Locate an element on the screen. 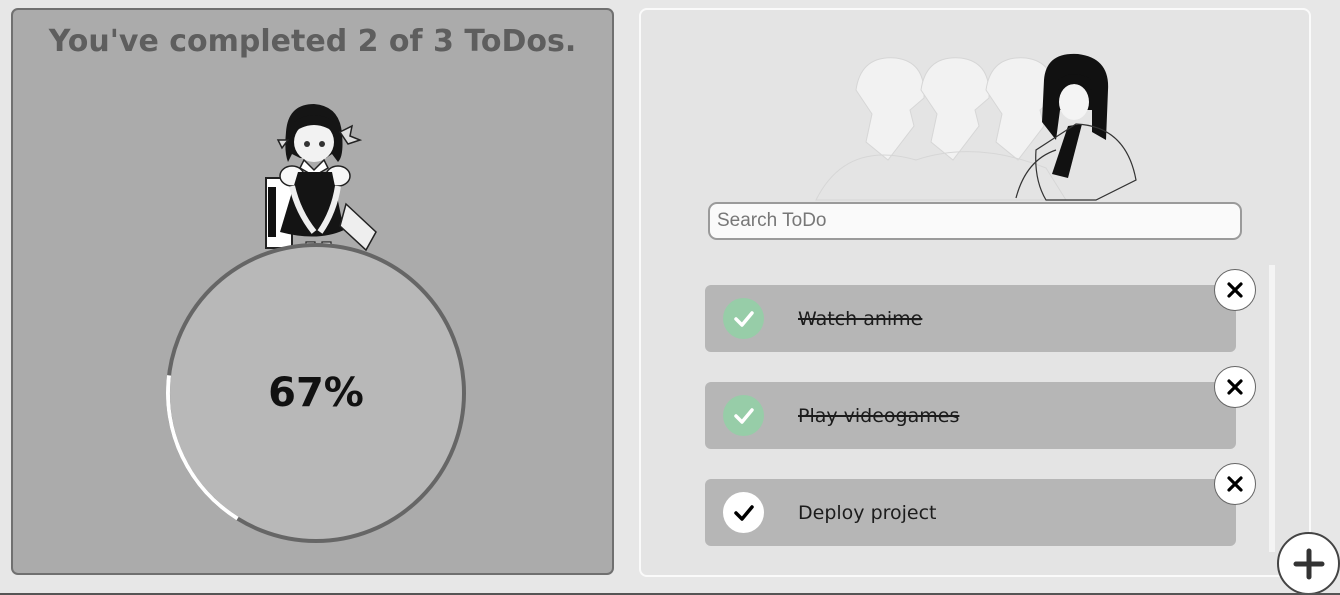  add-todo-button is located at coordinates (1308, 563).